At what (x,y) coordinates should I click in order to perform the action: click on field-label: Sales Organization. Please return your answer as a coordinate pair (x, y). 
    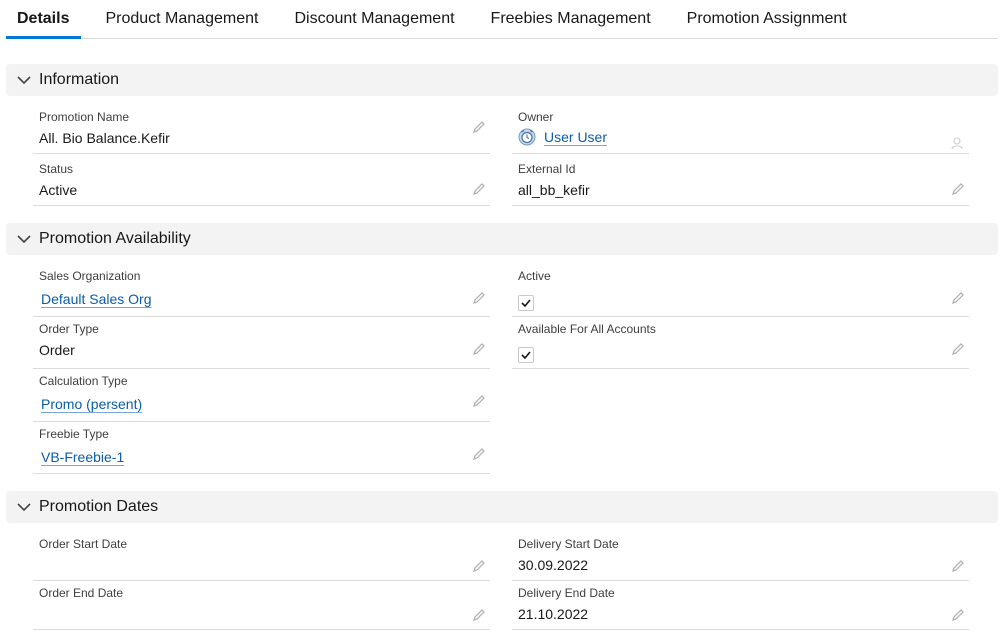
    Looking at the image, I should click on (90, 276).